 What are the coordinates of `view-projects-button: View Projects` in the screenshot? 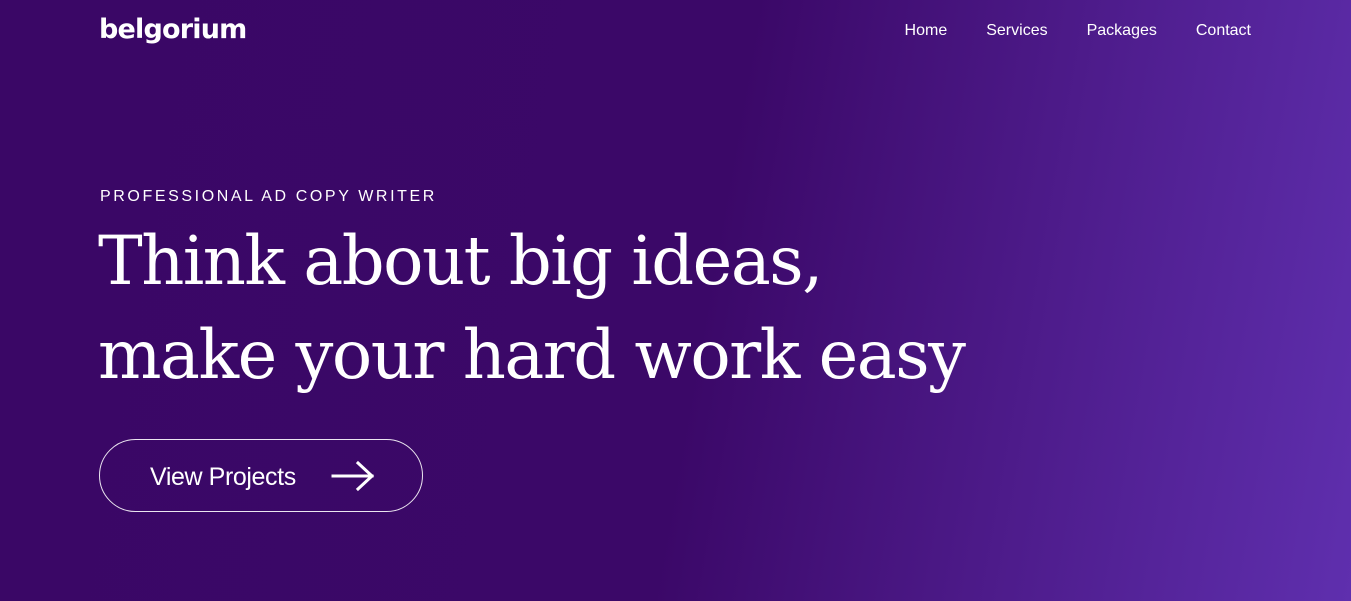 It's located at (261, 475).